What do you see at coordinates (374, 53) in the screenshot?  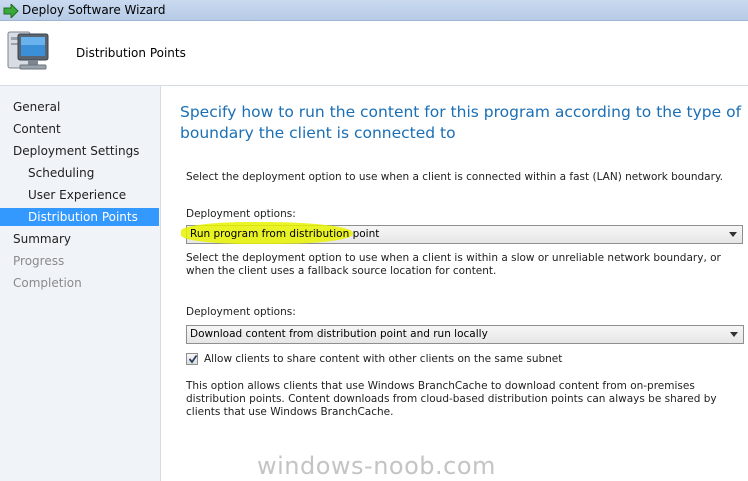 I see `wizard-header: Distribution Points` at bounding box center [374, 53].